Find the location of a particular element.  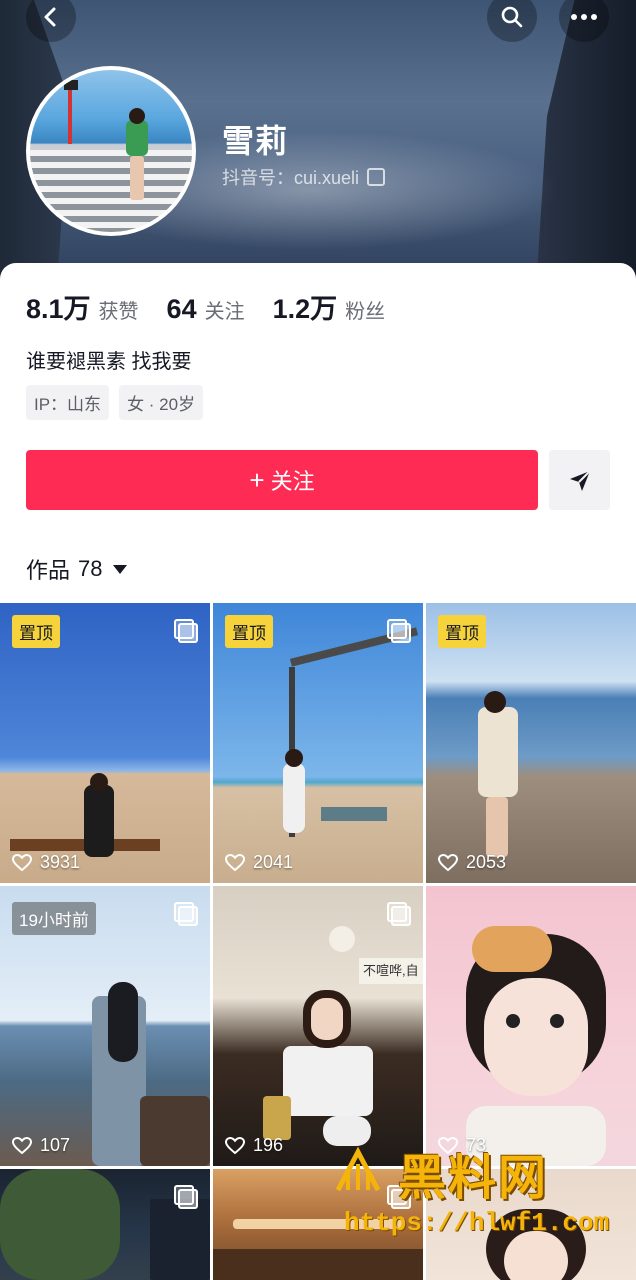

likes-number: 2053 is located at coordinates (486, 862).